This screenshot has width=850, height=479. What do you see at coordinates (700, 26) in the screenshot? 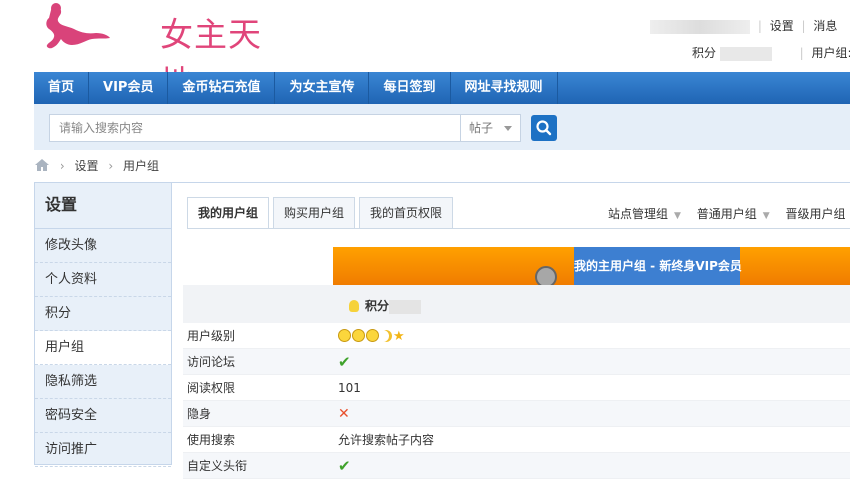
I see `username` at bounding box center [700, 26].